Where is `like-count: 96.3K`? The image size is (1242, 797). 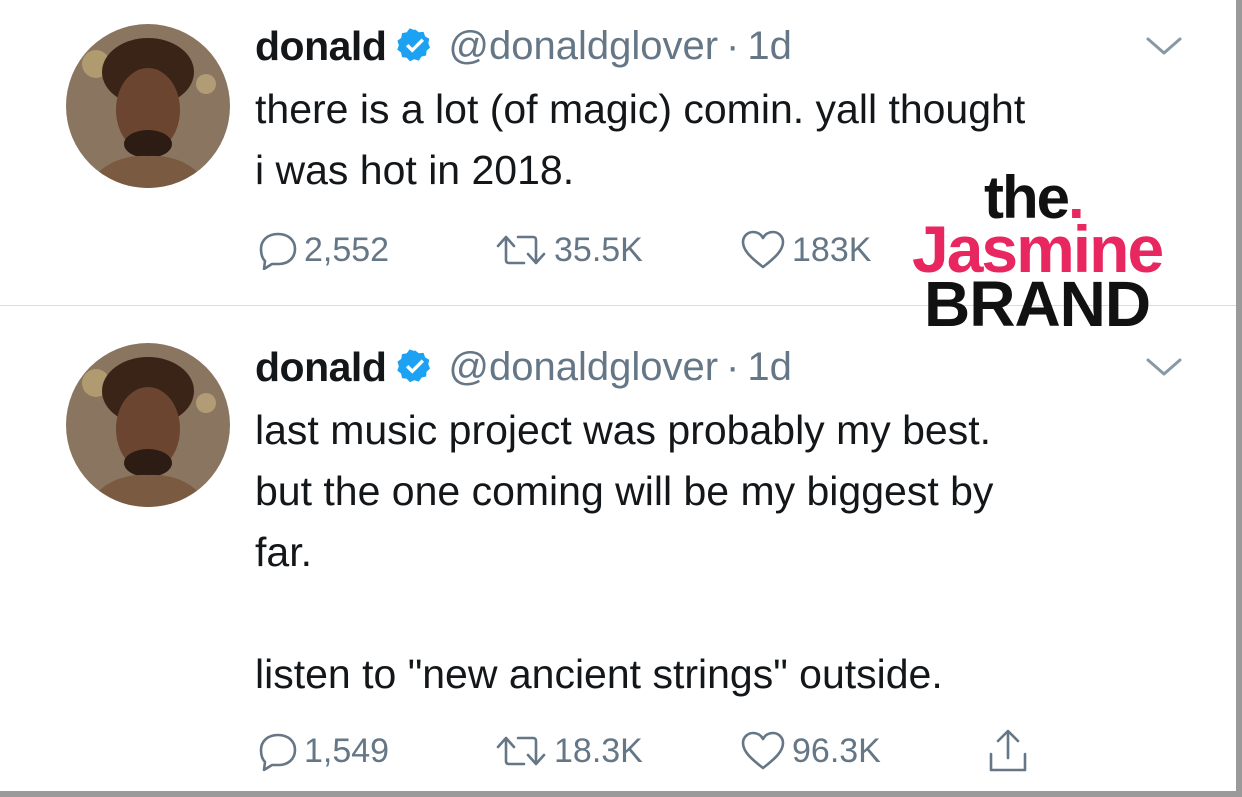 like-count: 96.3K is located at coordinates (836, 750).